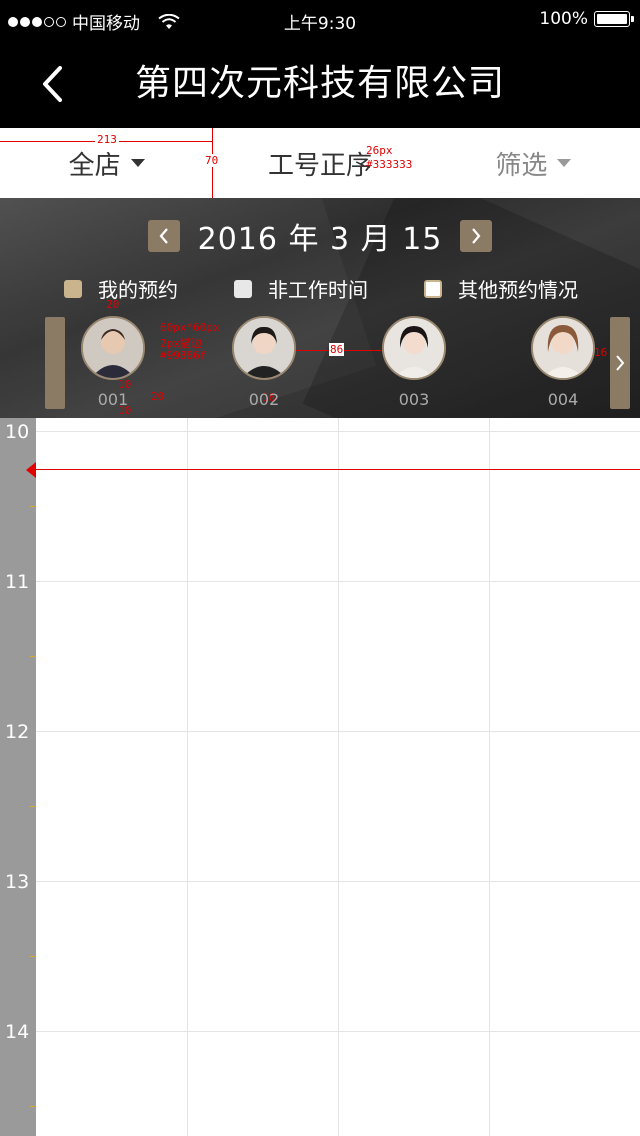 The width and height of the screenshot is (640, 1136). I want to click on staff-code: 002, so click(264, 399).